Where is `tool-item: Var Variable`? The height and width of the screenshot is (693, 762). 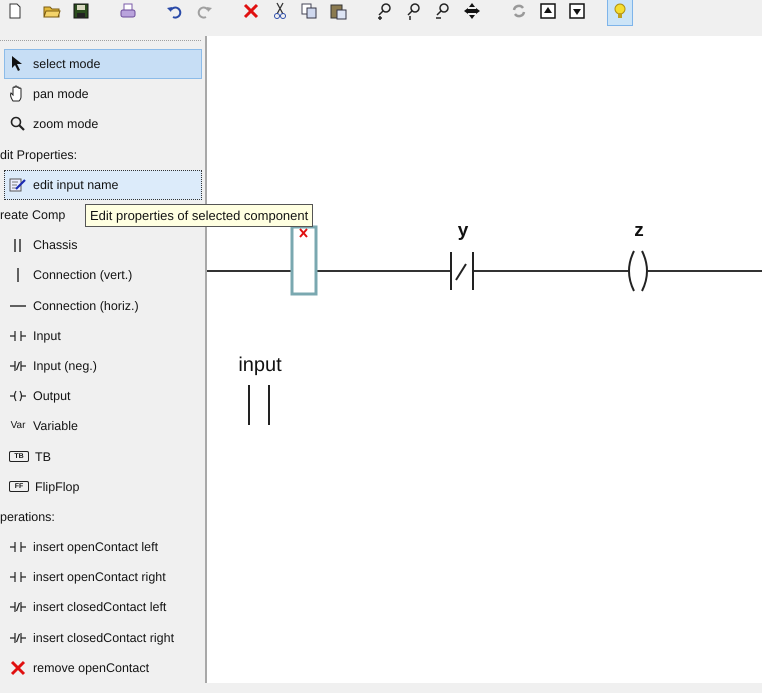
tool-item: Var Variable is located at coordinates (103, 426).